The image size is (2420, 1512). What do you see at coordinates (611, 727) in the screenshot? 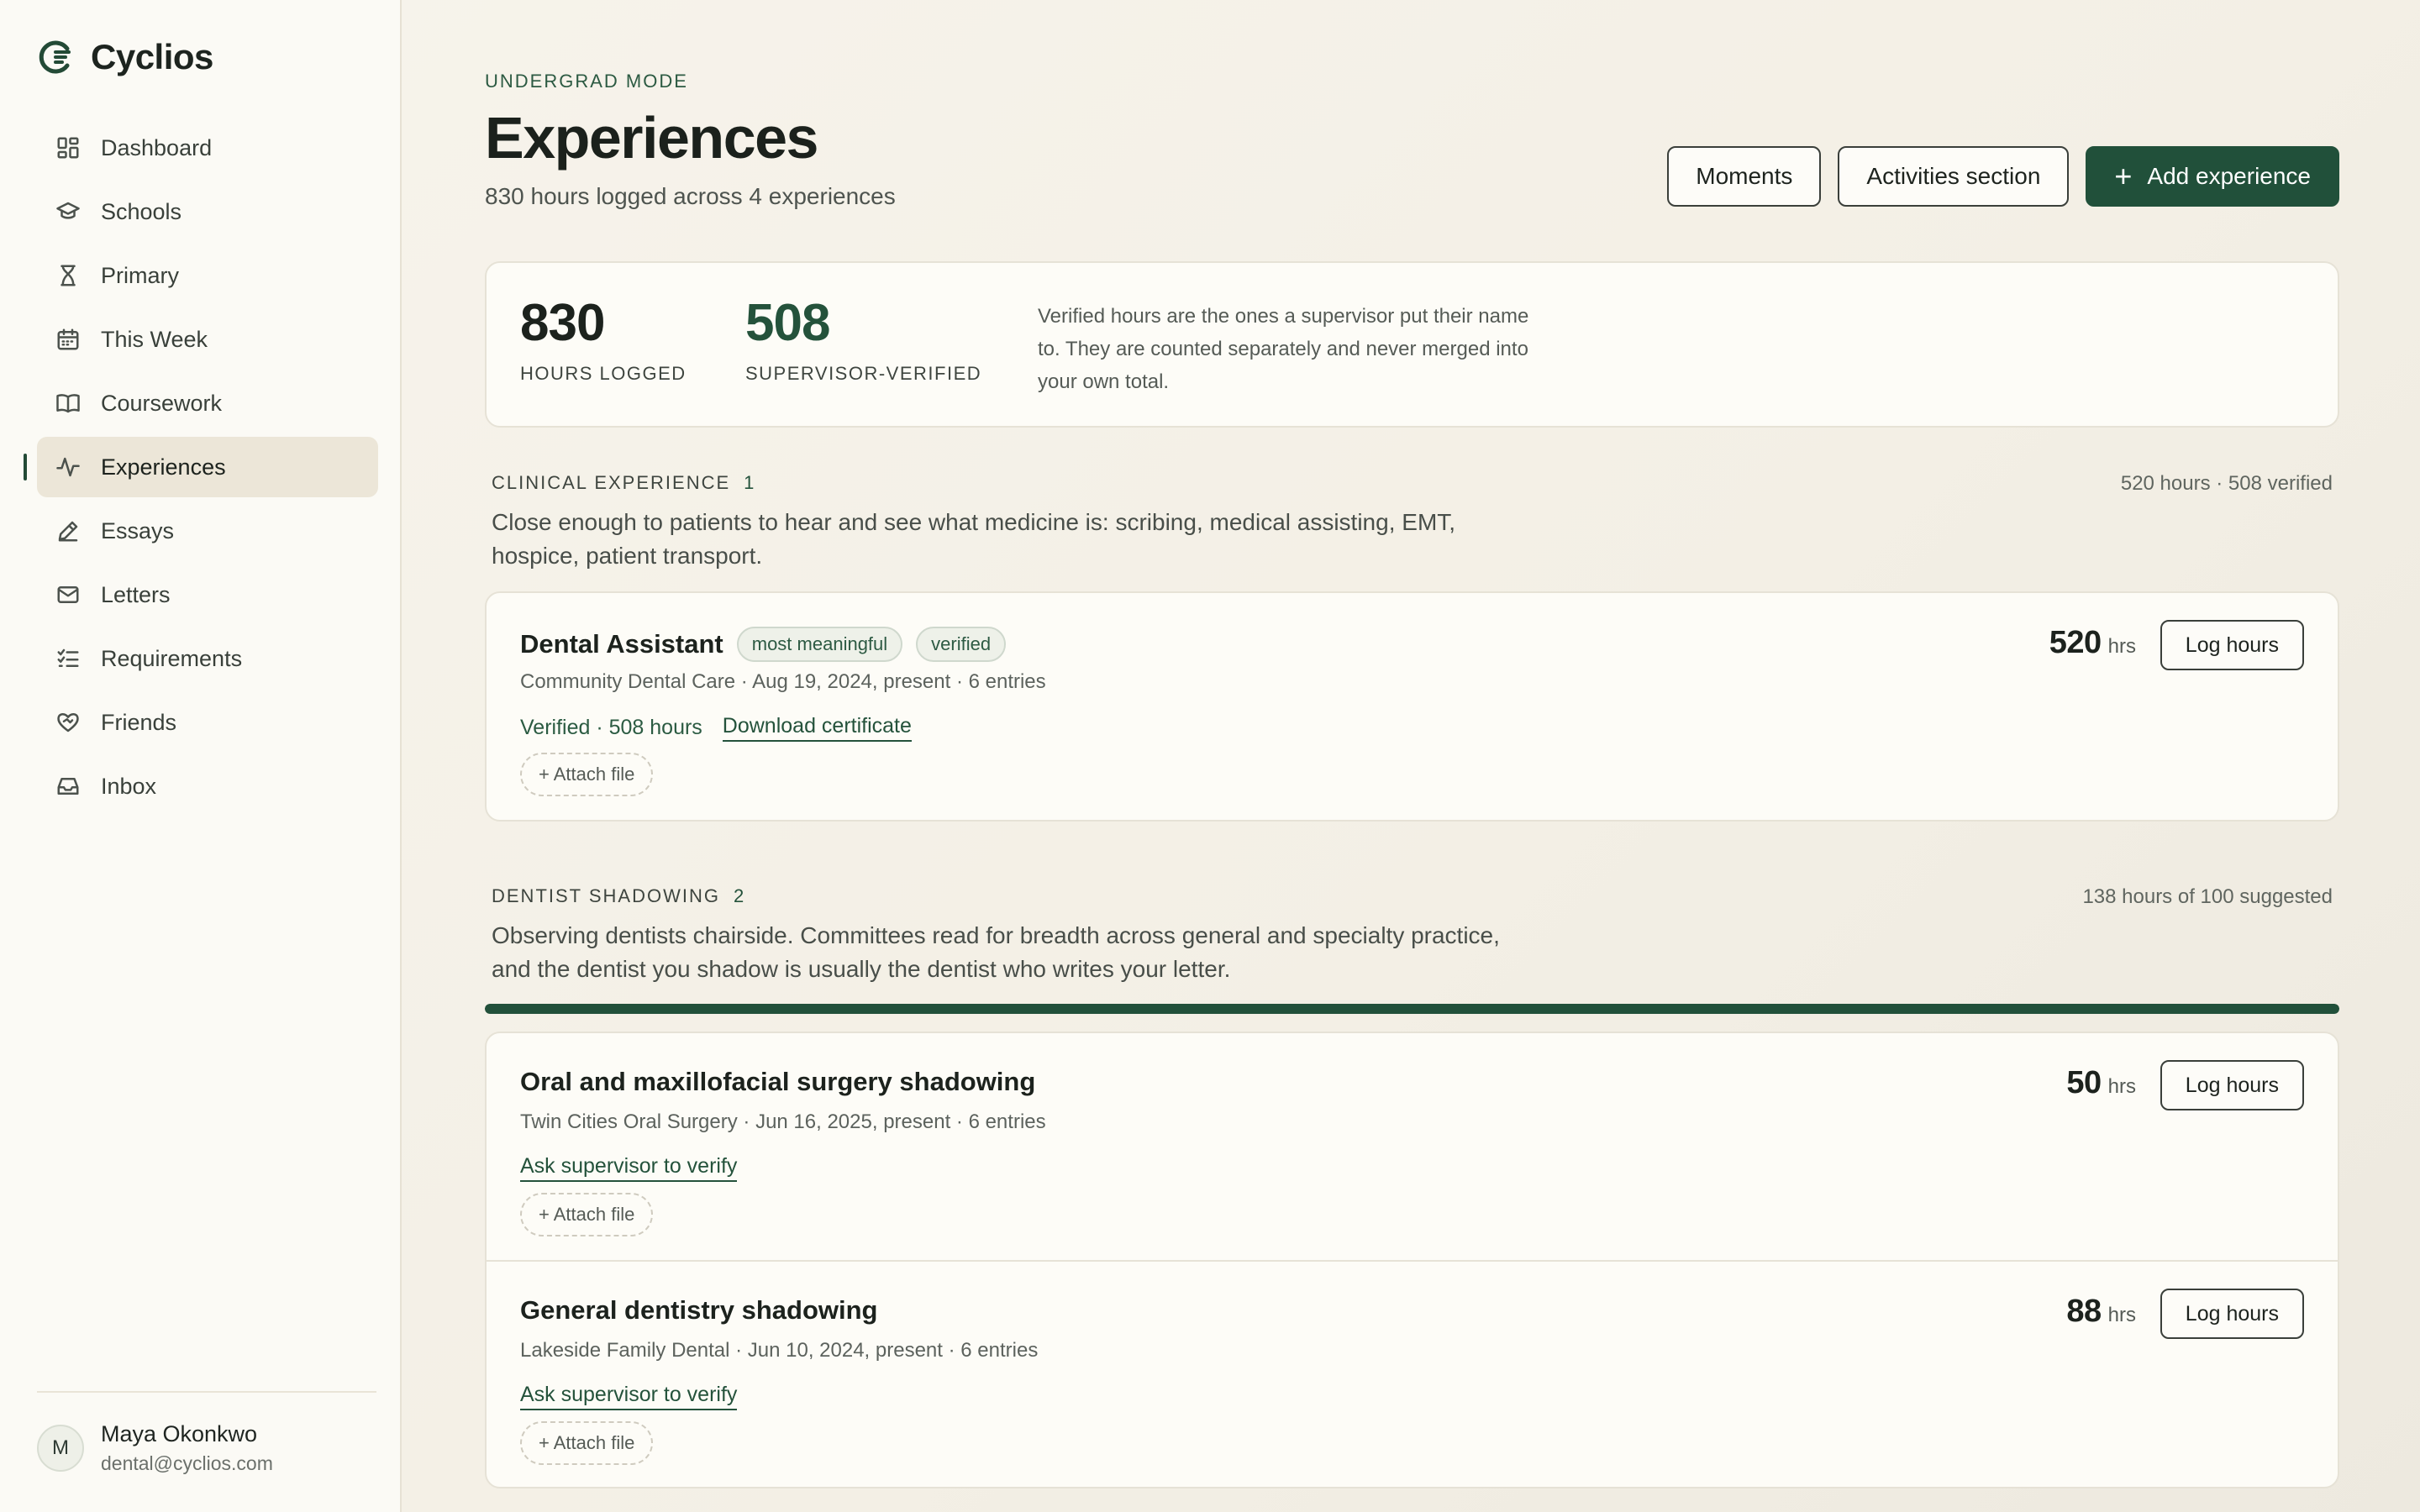
I see `verified-hours-text: Verified · 508 hours` at bounding box center [611, 727].